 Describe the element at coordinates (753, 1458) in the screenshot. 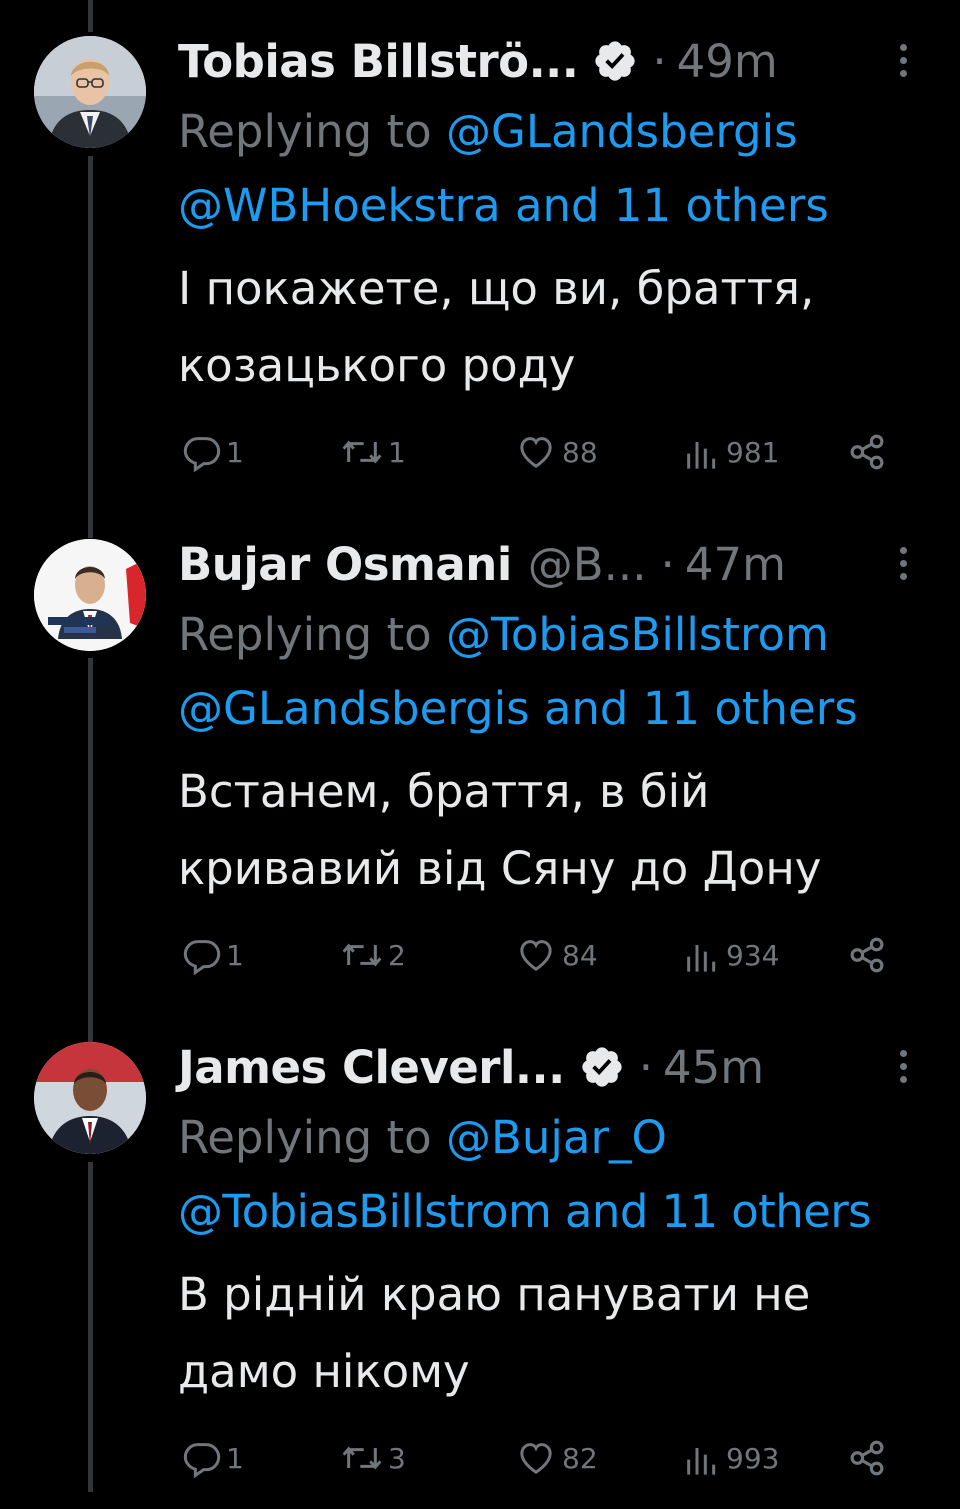

I see `view-count: 993` at that location.